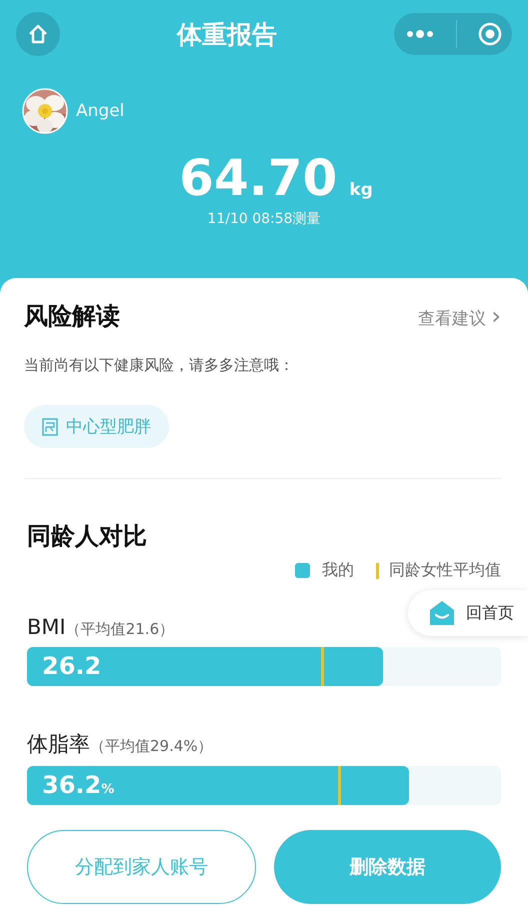  I want to click on weight-value: 64.70, so click(258, 178).